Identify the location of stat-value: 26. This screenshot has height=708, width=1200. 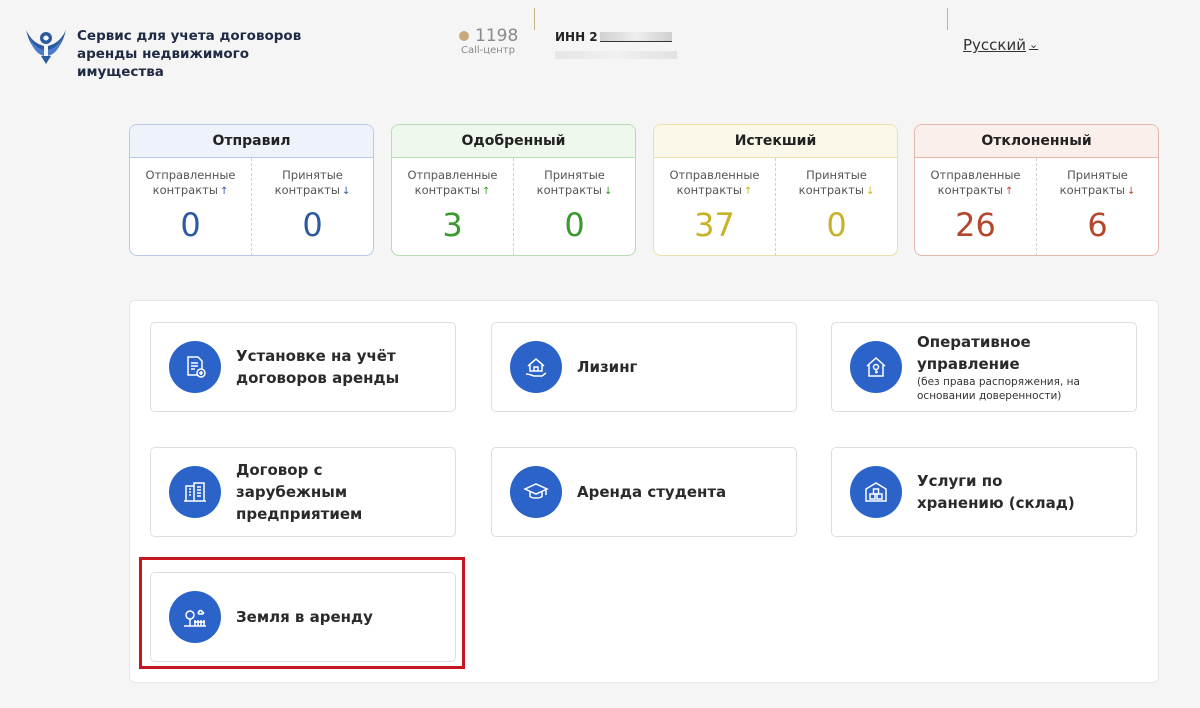
(975, 225).